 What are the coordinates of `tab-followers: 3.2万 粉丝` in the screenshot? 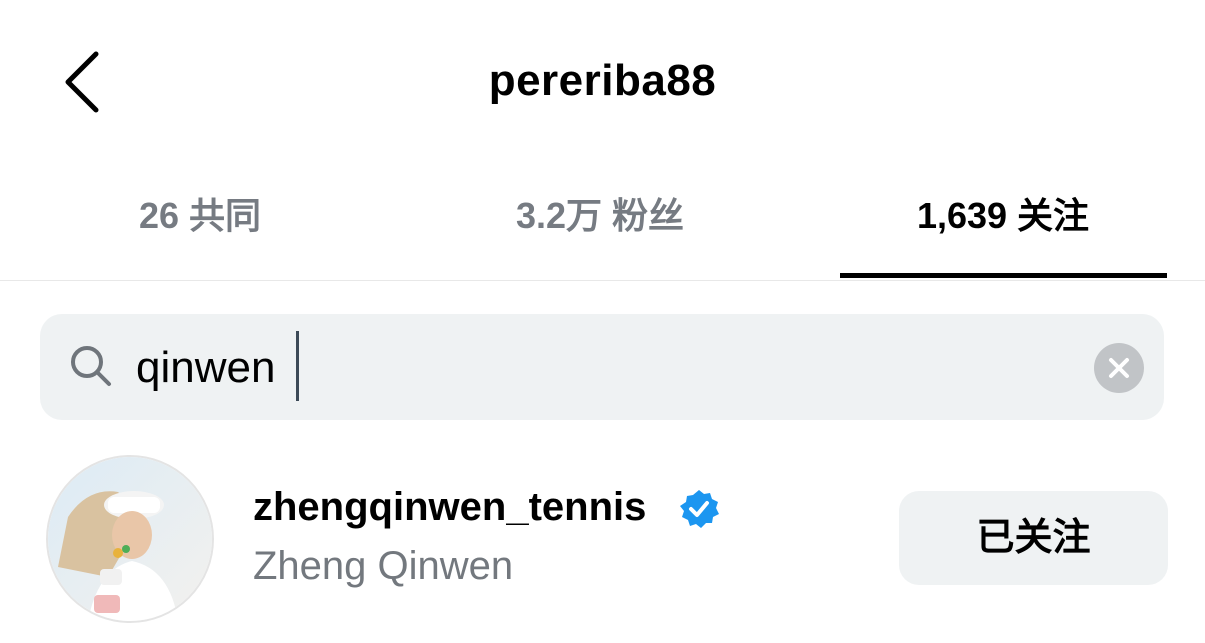 It's located at (600, 230).